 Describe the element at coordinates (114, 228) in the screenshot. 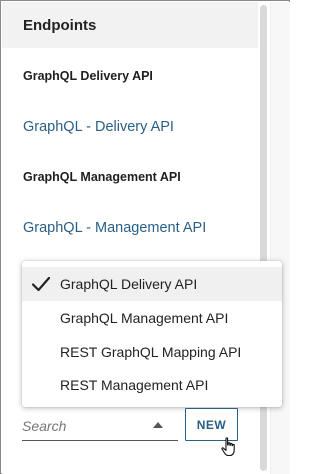

I see `endpoint-link-graphql-management: GraphQL - Management API` at that location.